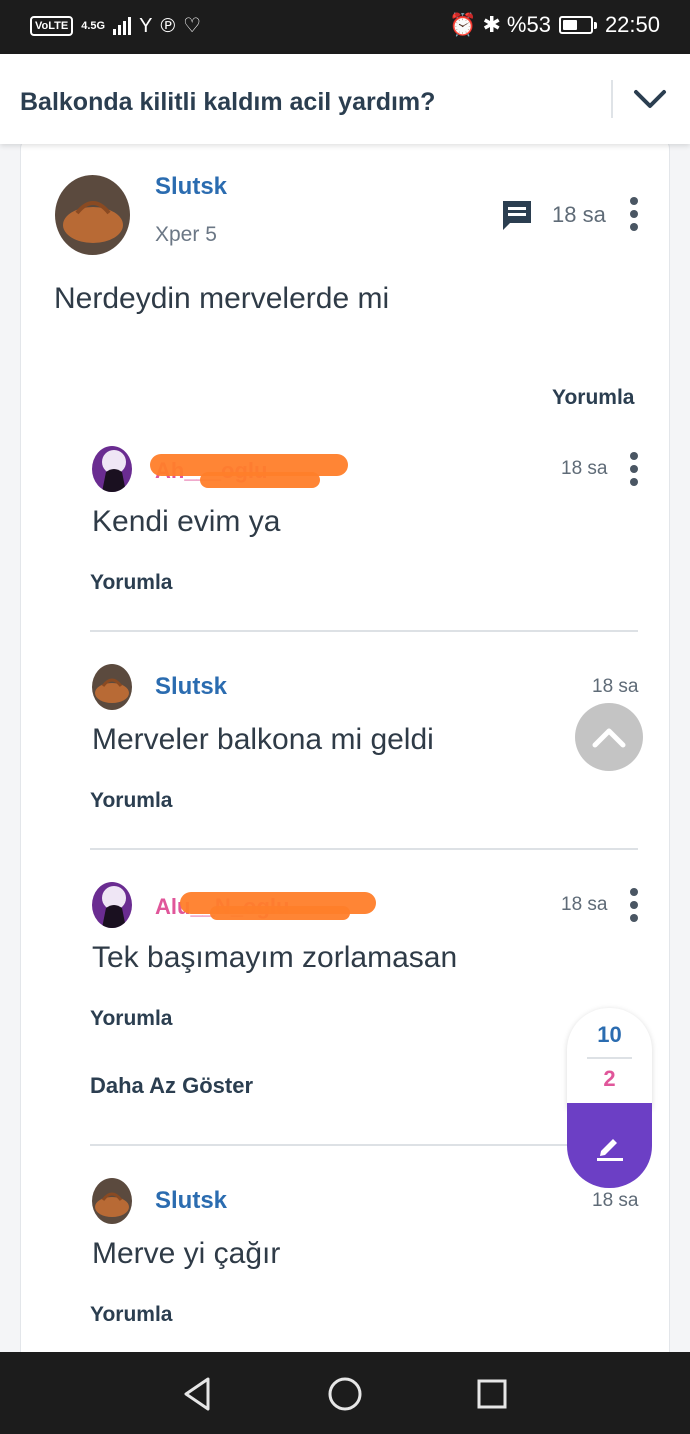 The width and height of the screenshot is (690, 1434). Describe the element at coordinates (463, 24) in the screenshot. I see `alarm-icon: ⏰` at that location.